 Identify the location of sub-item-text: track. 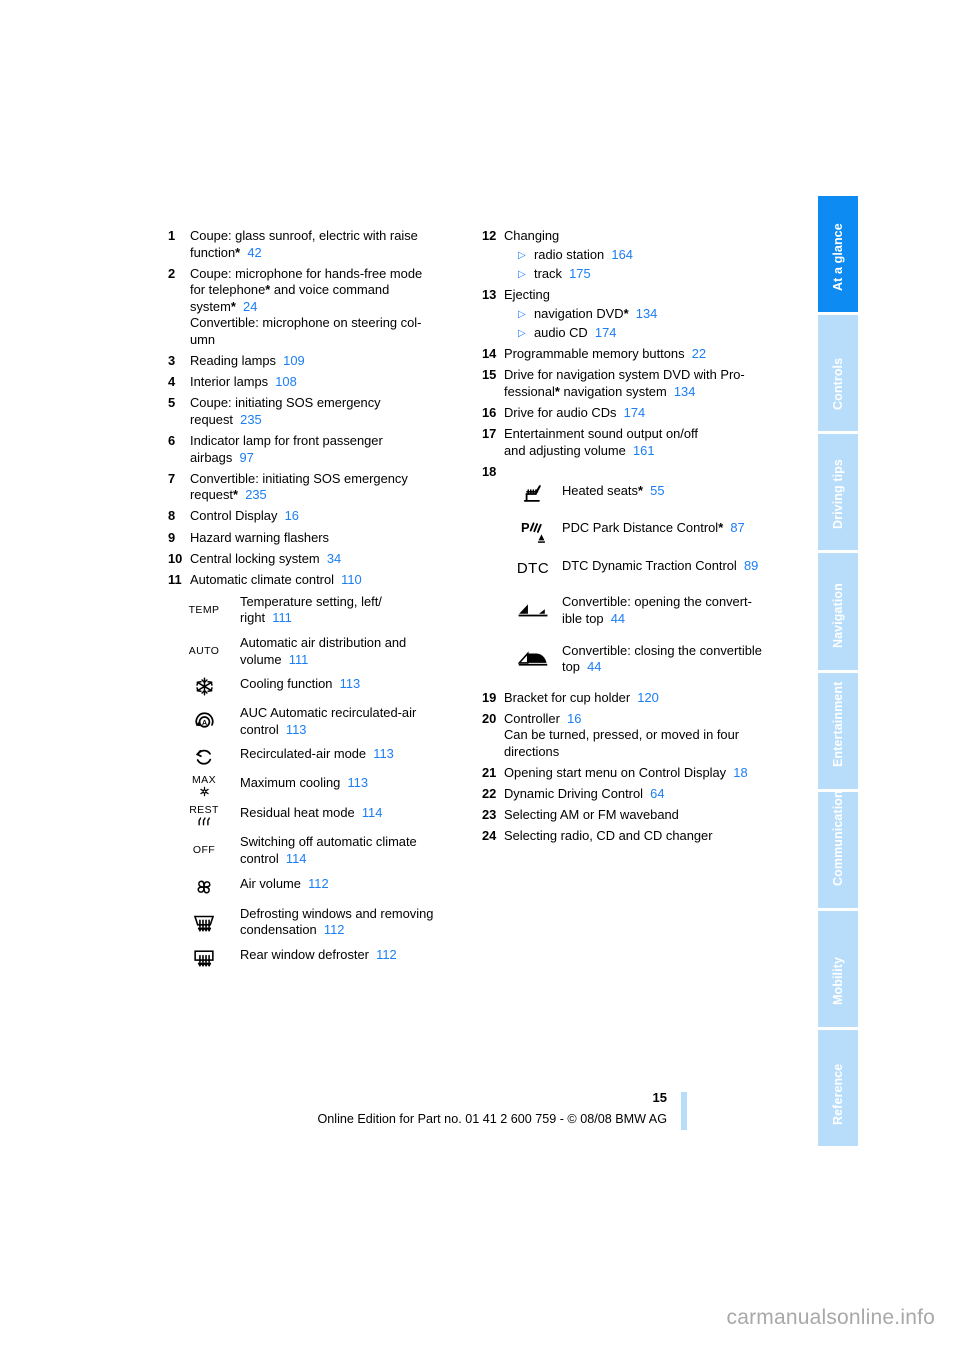
(548, 273).